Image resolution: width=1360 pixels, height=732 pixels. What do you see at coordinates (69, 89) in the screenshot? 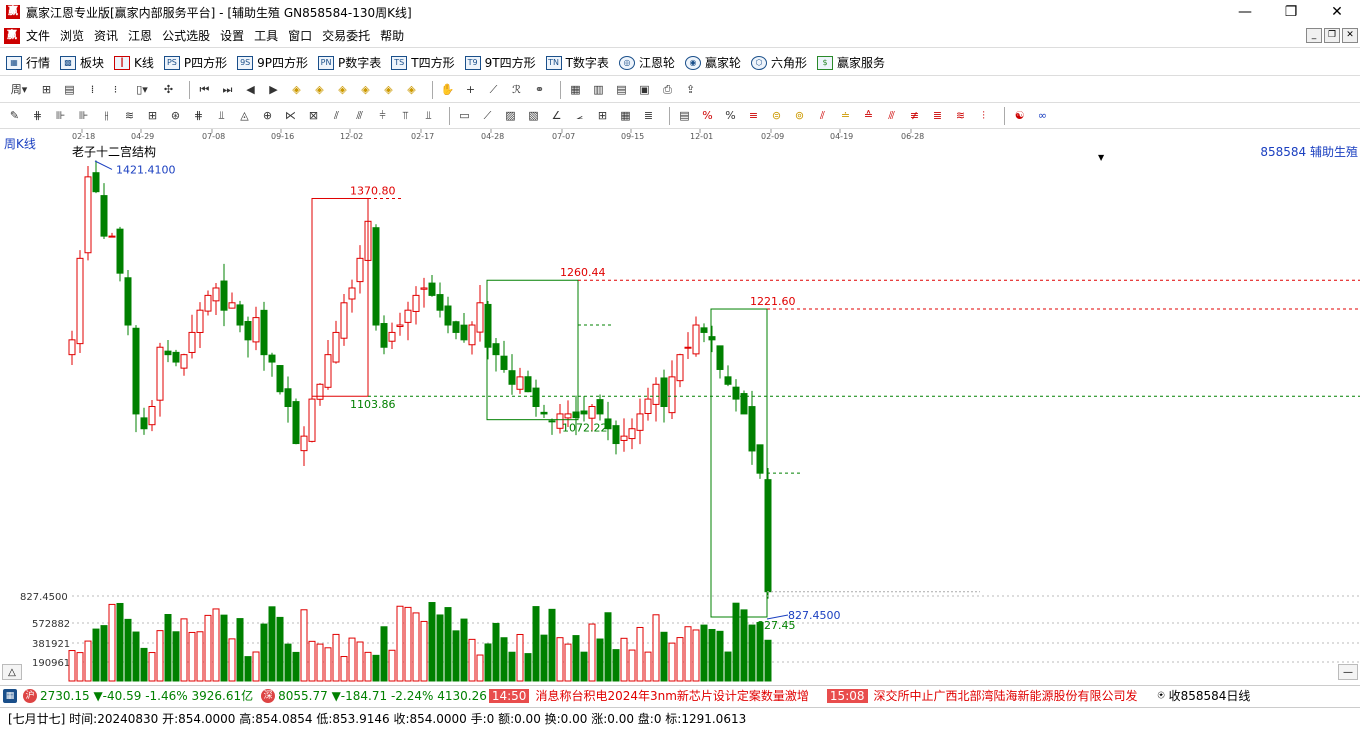
I see `page-icon: ▤` at bounding box center [69, 89].